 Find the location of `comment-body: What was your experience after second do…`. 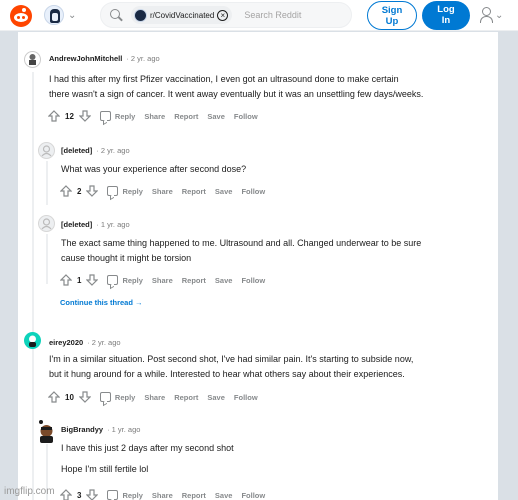

comment-body: What was your experience after second do… is located at coordinates (153, 169).